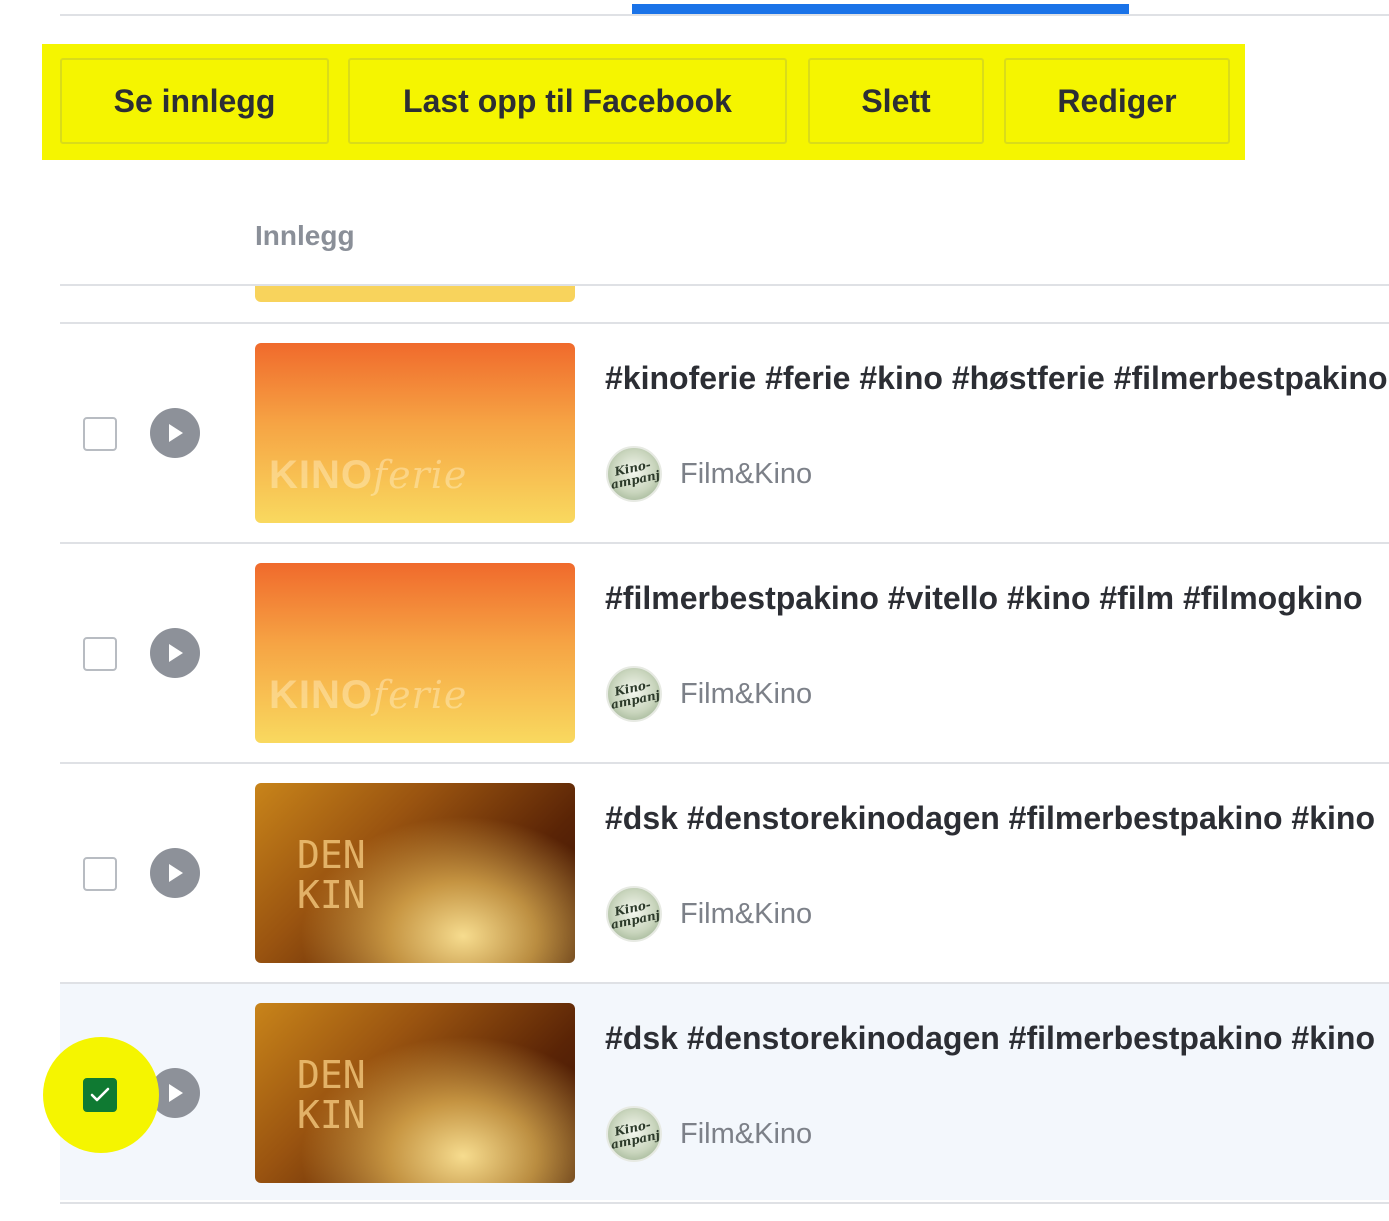 The height and width of the screenshot is (1221, 1389). I want to click on checkmark-icon, so click(100, 1094).